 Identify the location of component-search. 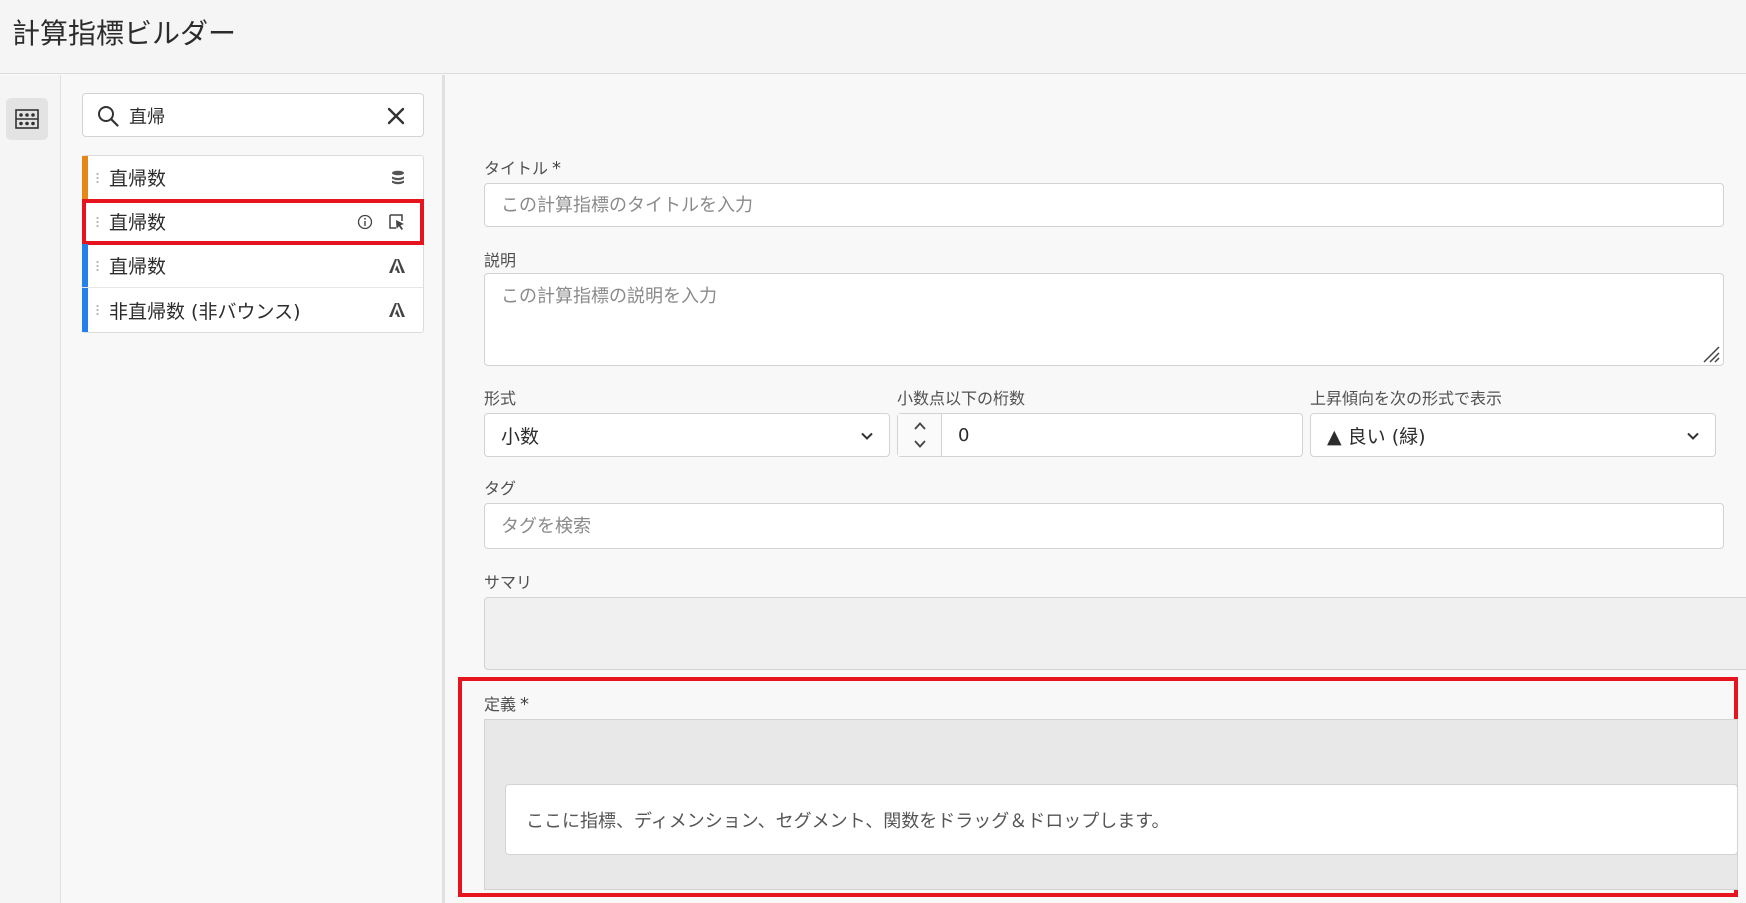
(253, 115).